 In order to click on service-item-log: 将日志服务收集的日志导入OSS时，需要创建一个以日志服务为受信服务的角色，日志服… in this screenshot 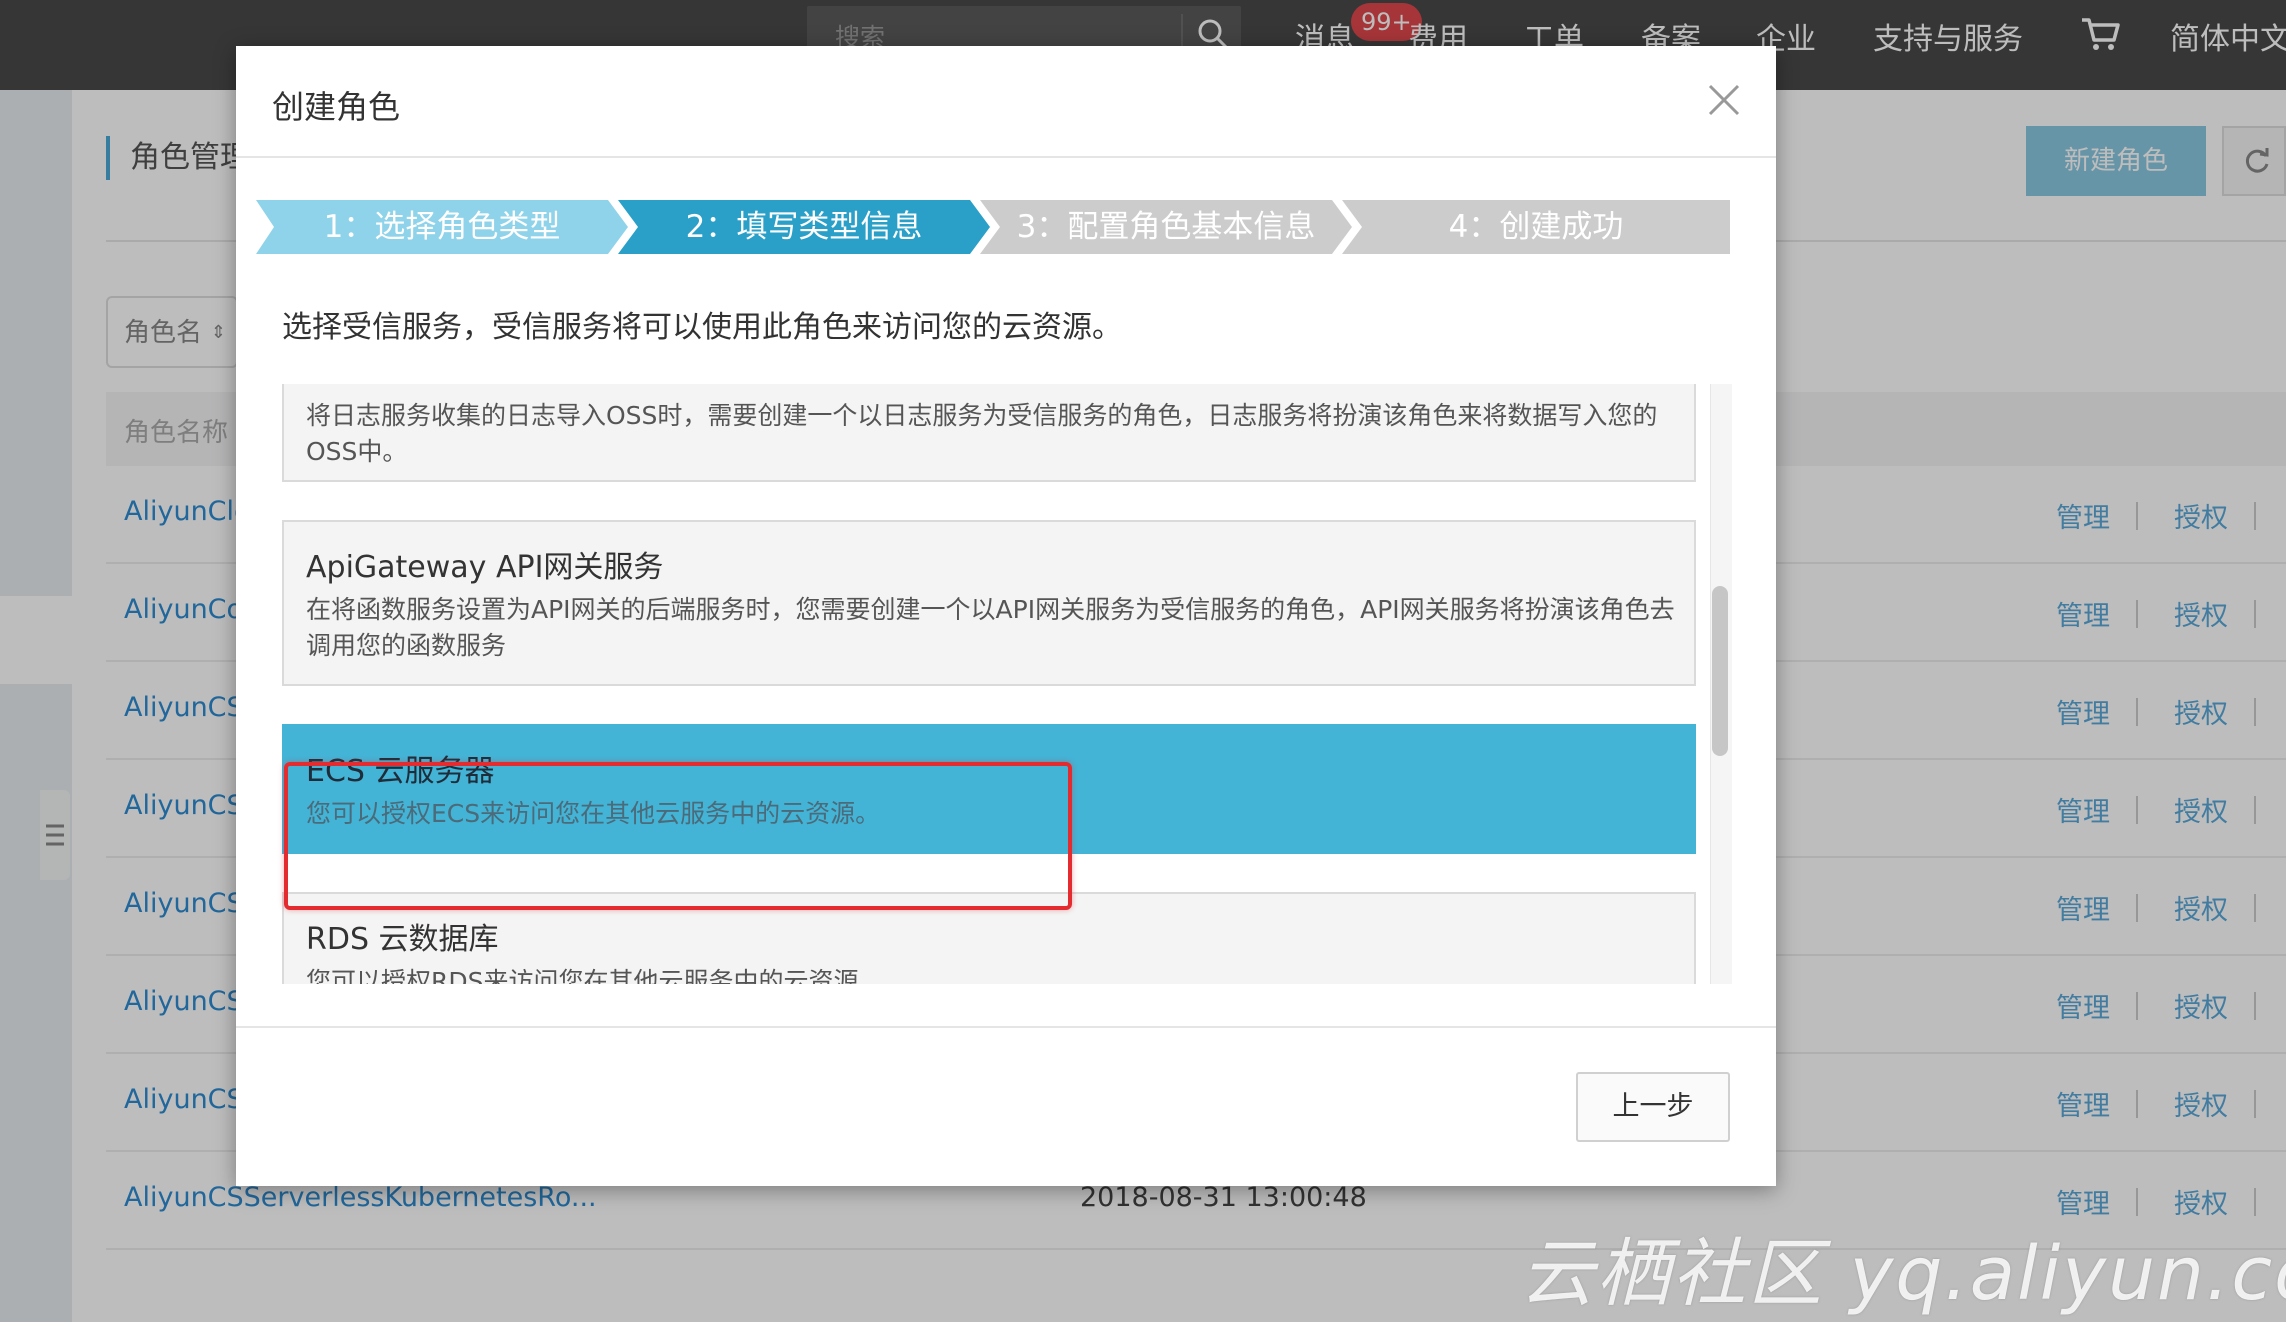, I will do `click(989, 433)`.